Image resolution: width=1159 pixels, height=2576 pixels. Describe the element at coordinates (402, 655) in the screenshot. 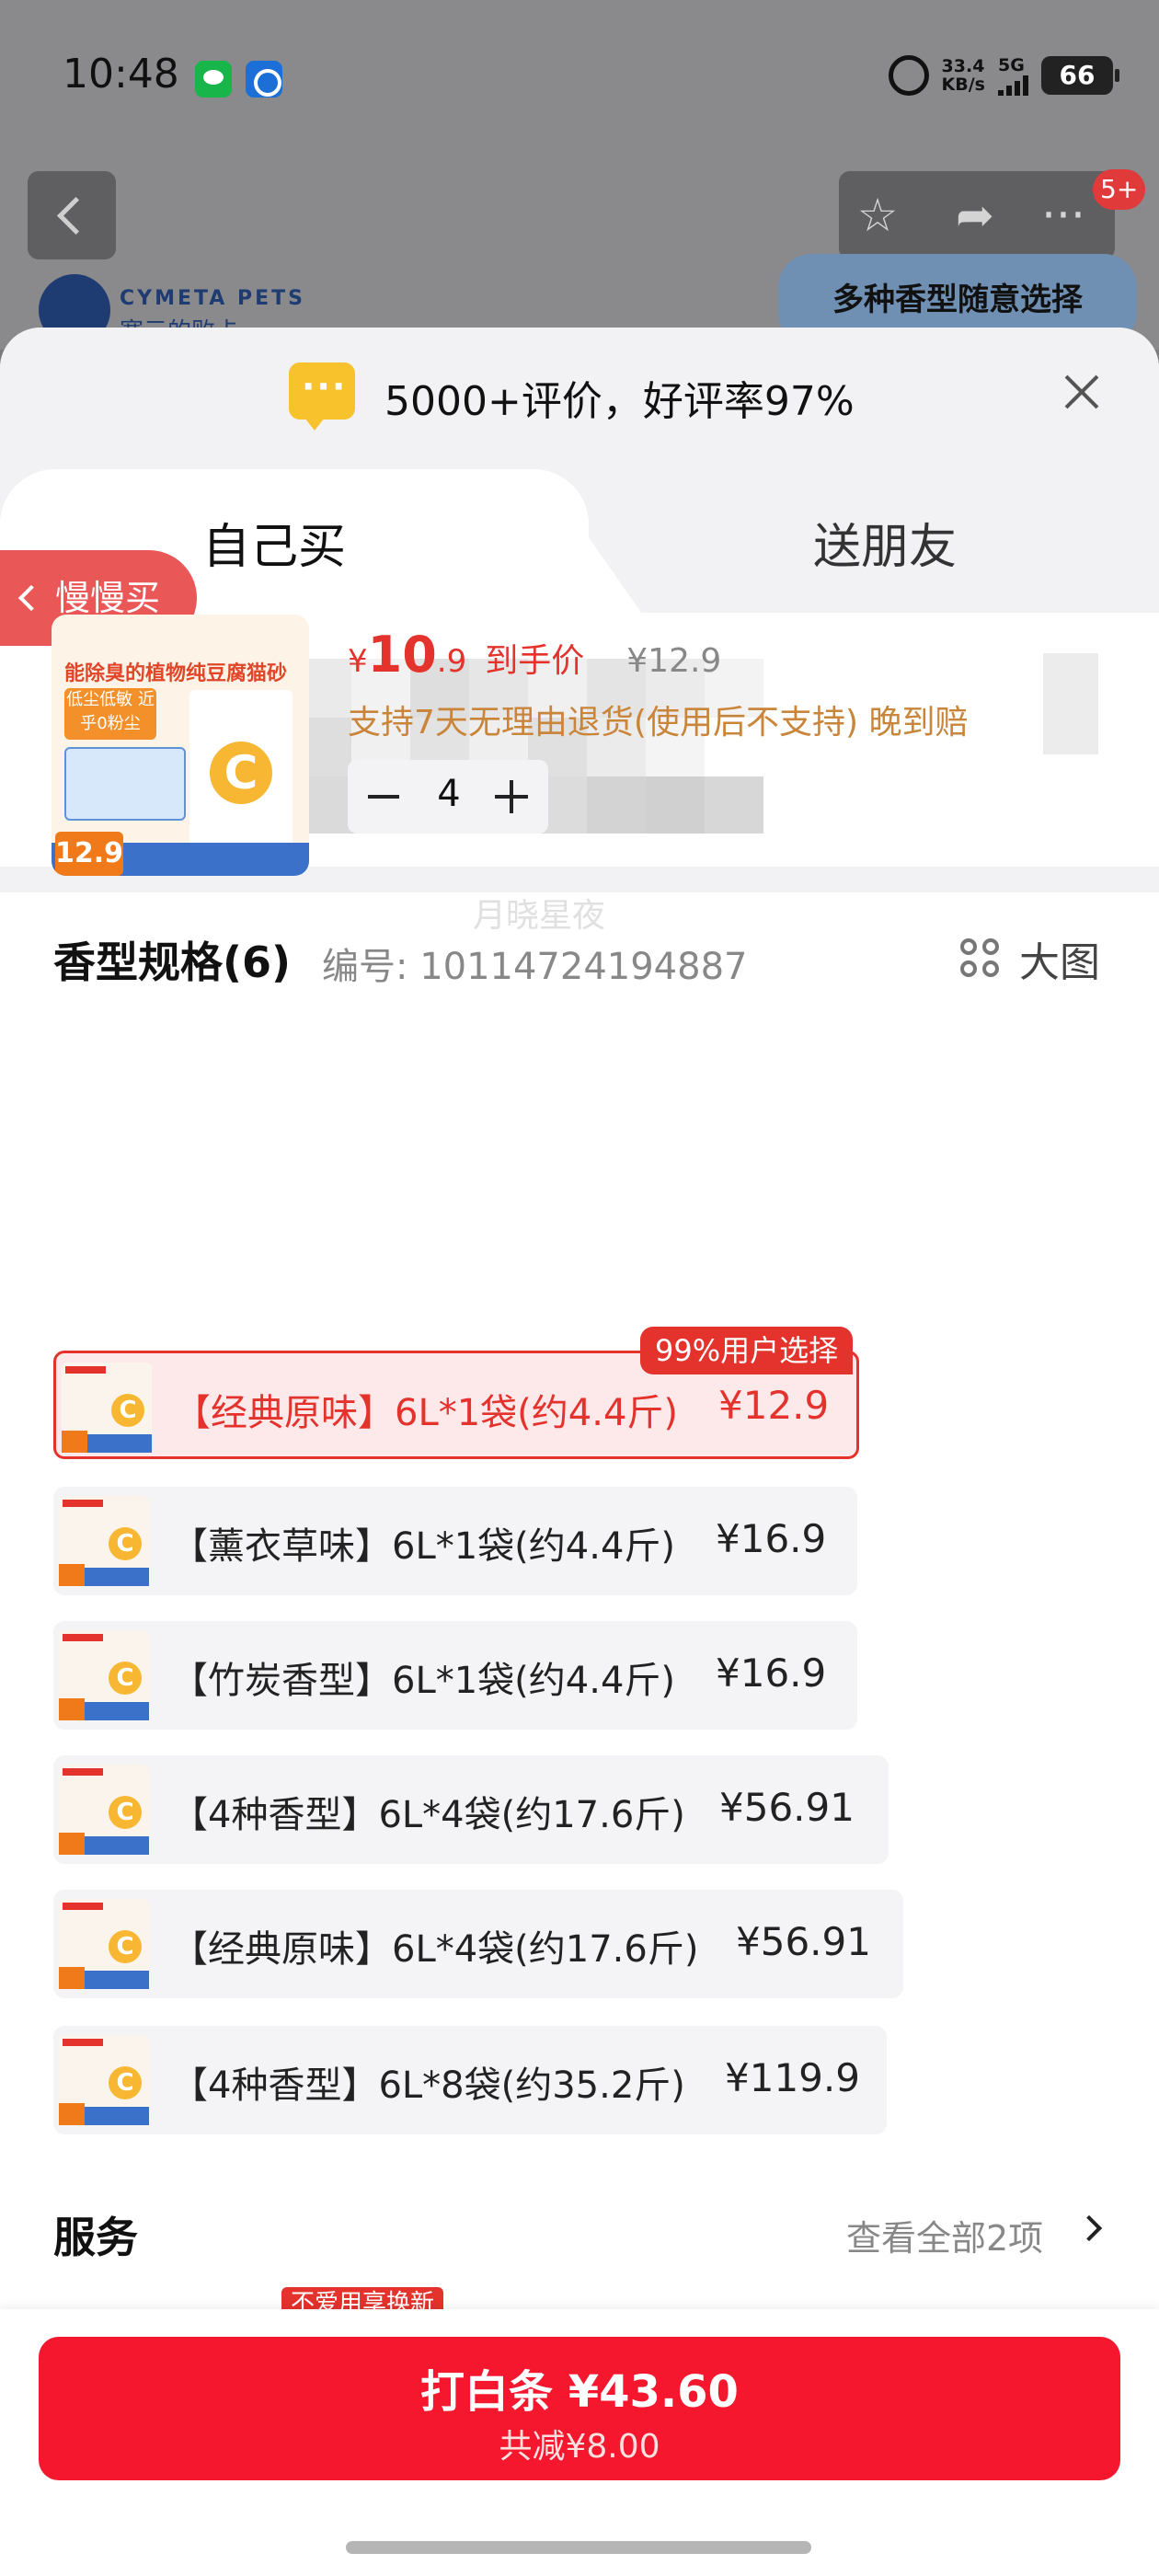

I see `price-integer: 10` at that location.